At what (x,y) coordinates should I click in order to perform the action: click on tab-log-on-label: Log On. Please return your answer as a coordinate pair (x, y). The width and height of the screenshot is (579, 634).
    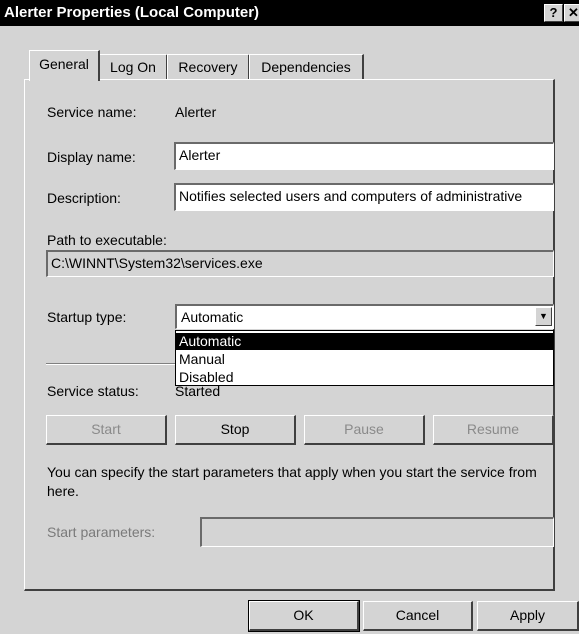
    Looking at the image, I should click on (133, 67).